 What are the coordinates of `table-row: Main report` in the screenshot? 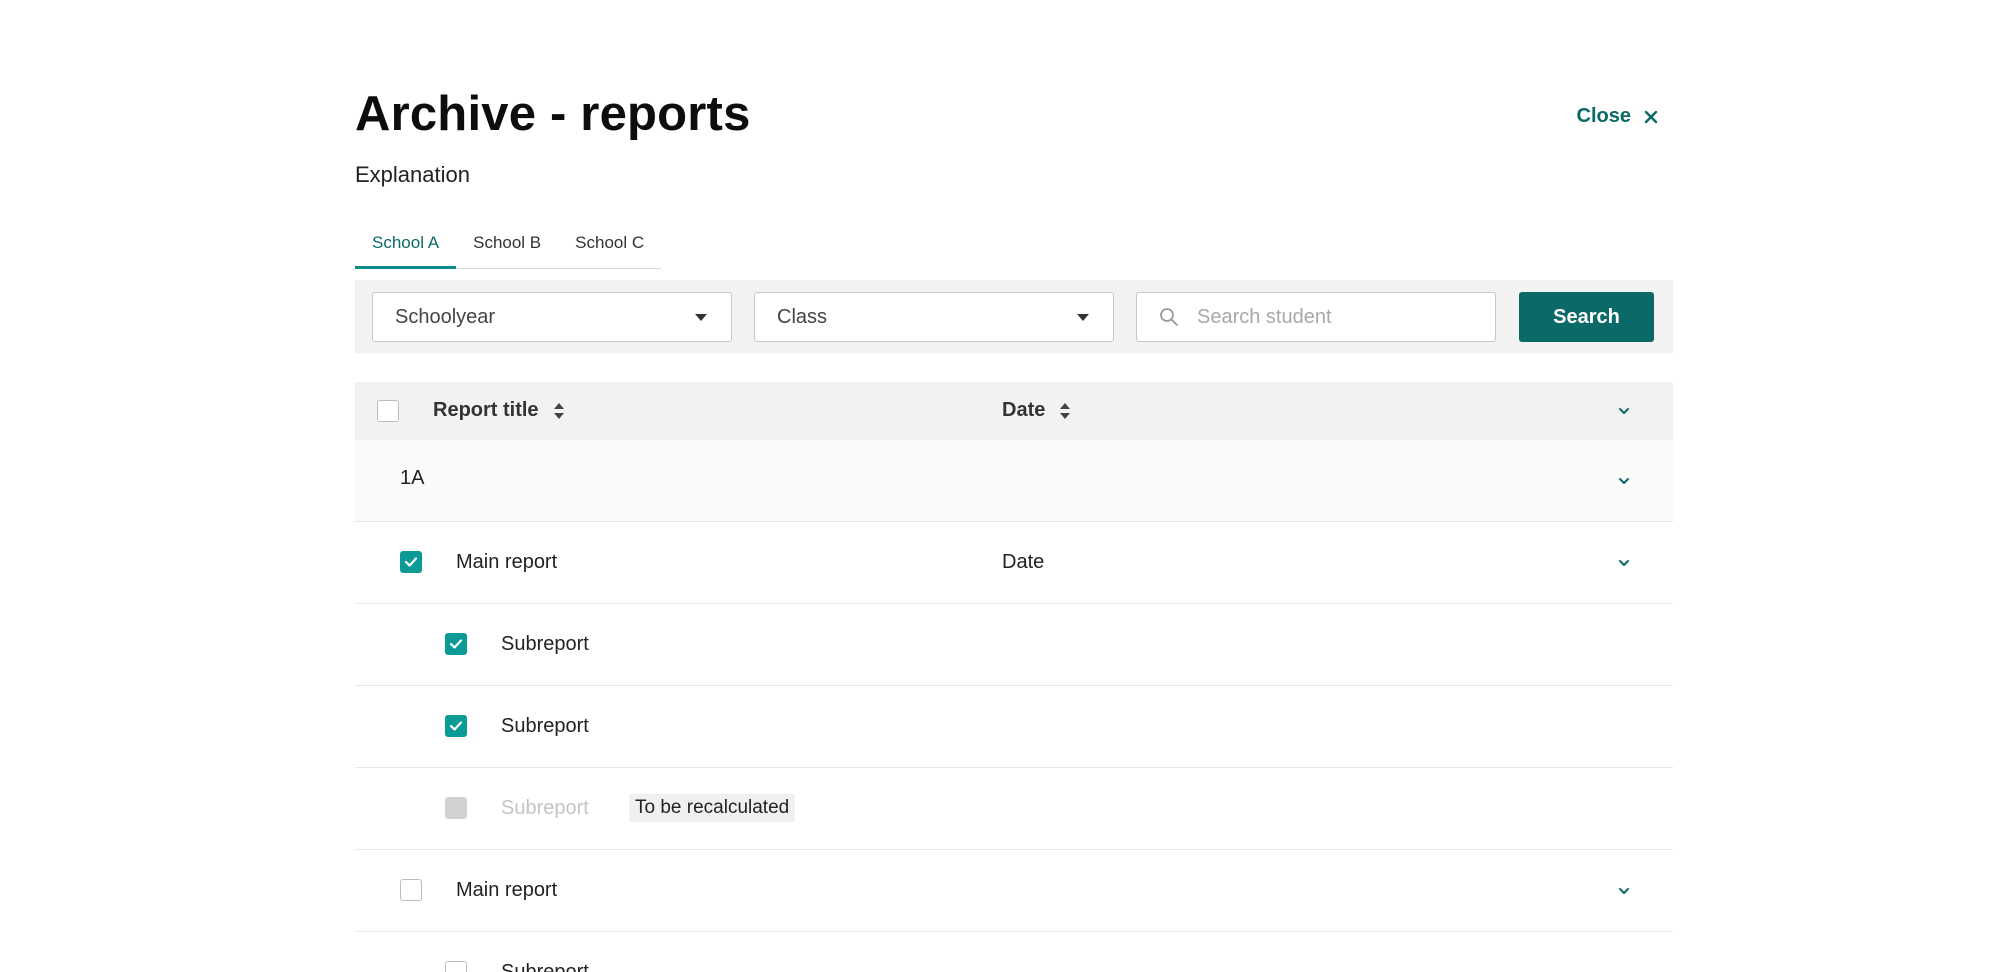 It's located at (1014, 891).